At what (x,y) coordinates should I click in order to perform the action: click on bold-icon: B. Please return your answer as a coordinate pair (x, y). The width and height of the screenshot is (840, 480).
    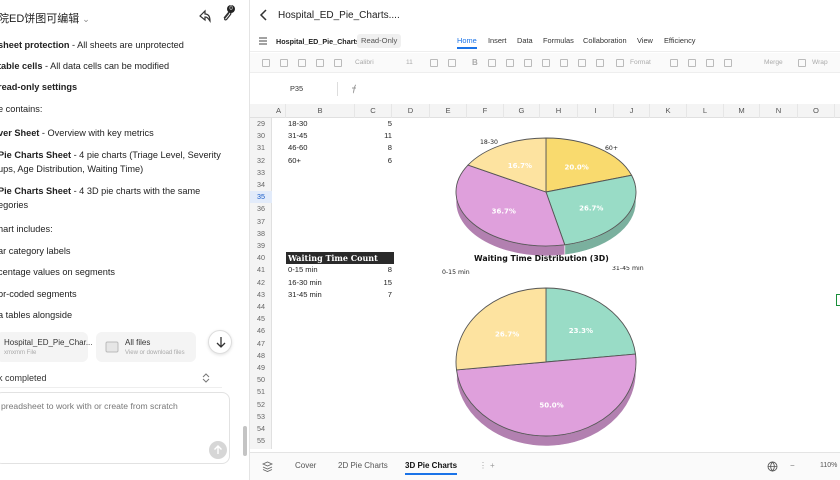
    Looking at the image, I should click on (475, 62).